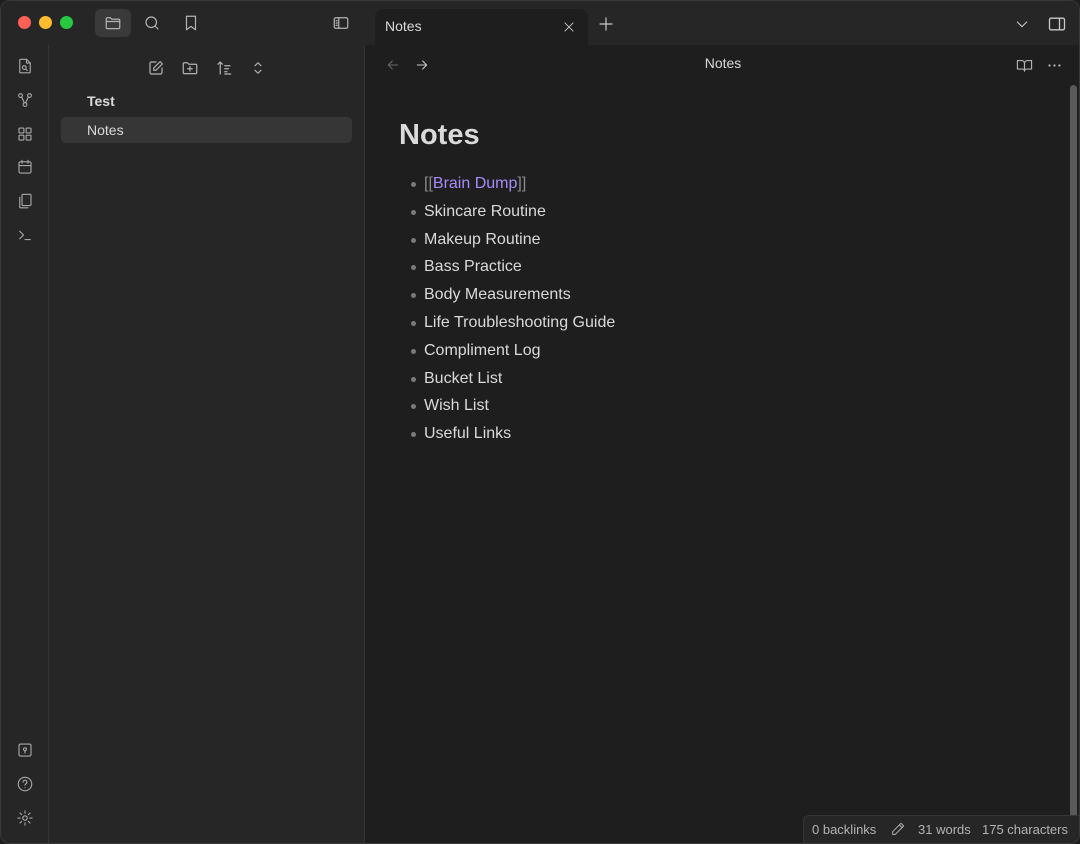 Image resolution: width=1080 pixels, height=844 pixels. I want to click on new-note-button, so click(156, 68).